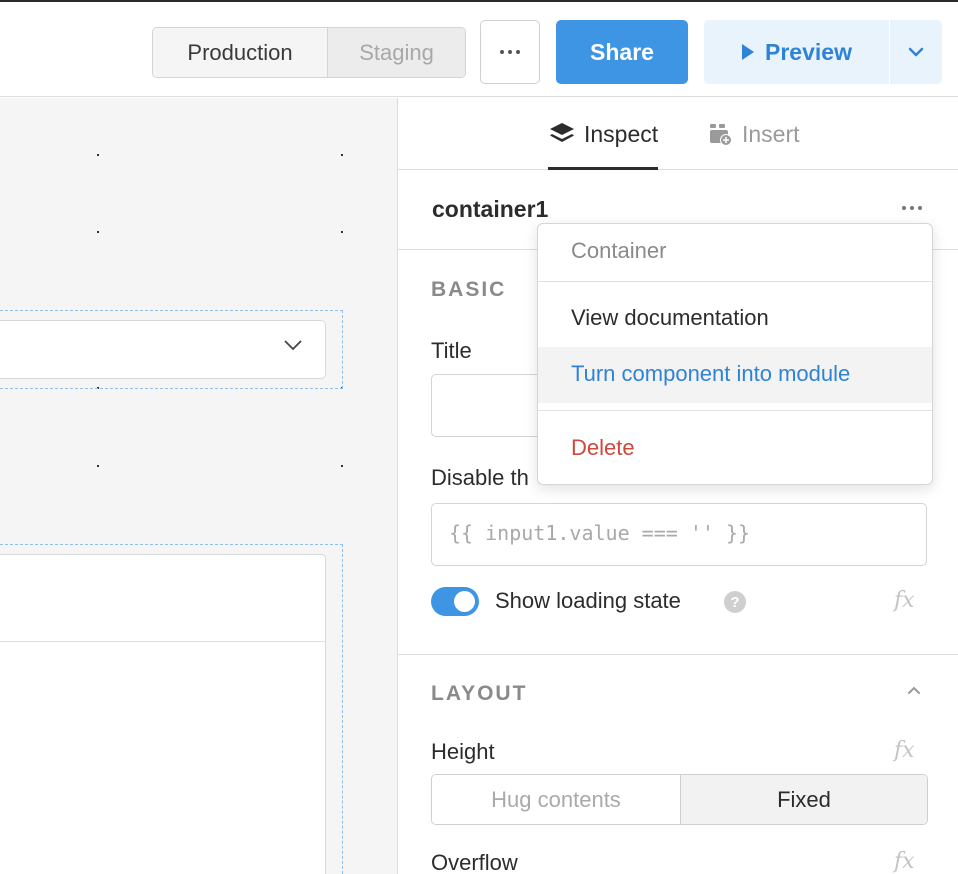 The width and height of the screenshot is (958, 874). I want to click on insert-component-icon, so click(721, 135).